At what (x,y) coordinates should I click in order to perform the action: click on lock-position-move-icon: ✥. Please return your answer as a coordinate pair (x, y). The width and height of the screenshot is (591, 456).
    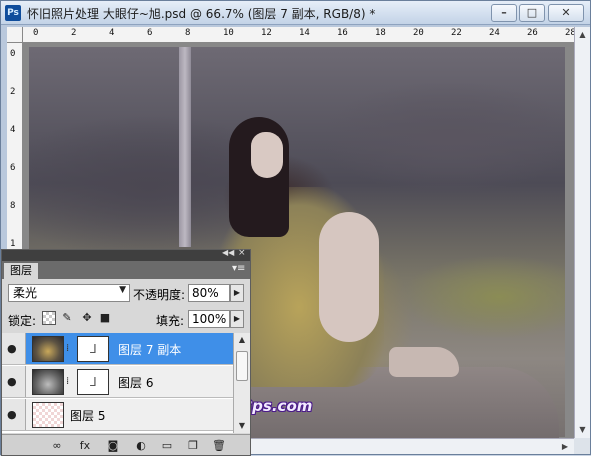
    Looking at the image, I should click on (87, 318).